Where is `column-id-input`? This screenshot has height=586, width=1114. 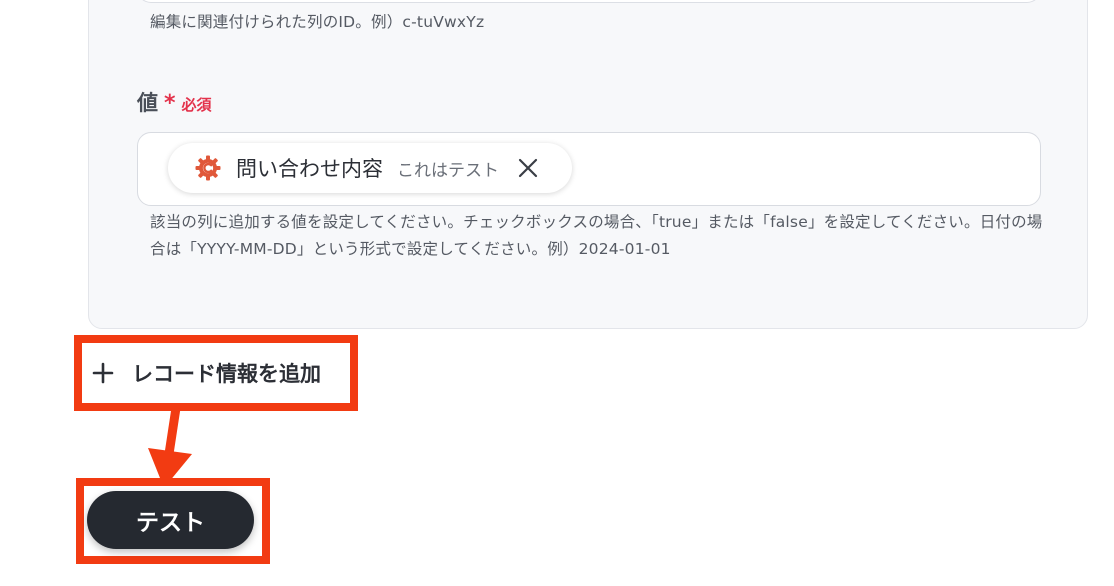 column-id-input is located at coordinates (589, 1).